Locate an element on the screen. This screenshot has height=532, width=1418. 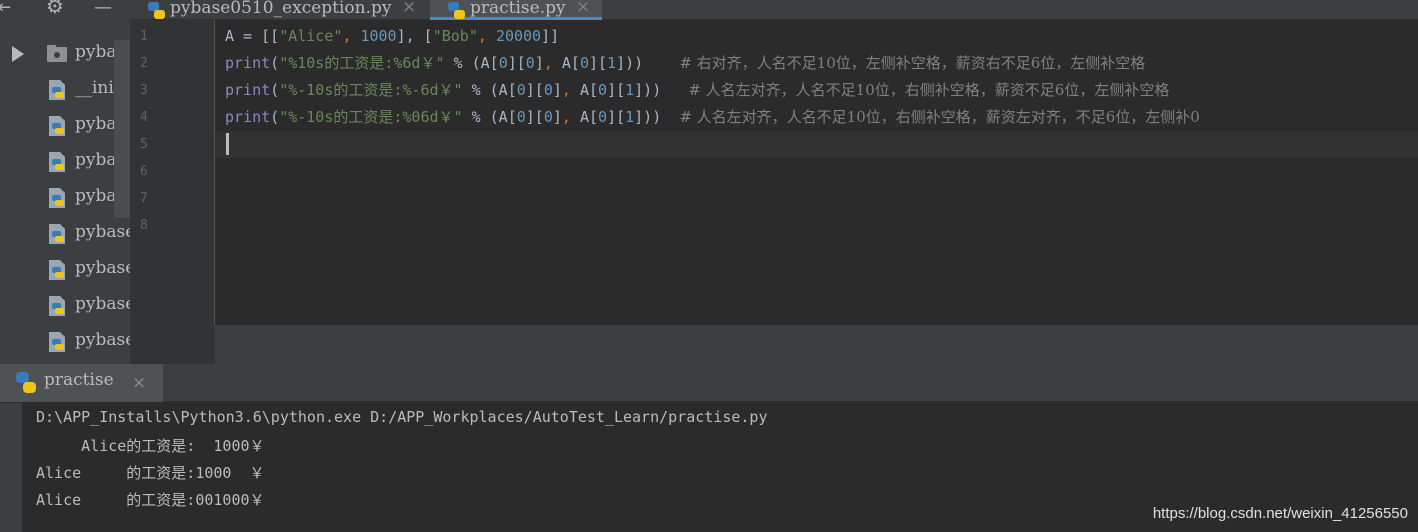
text-caret is located at coordinates (227, 144).